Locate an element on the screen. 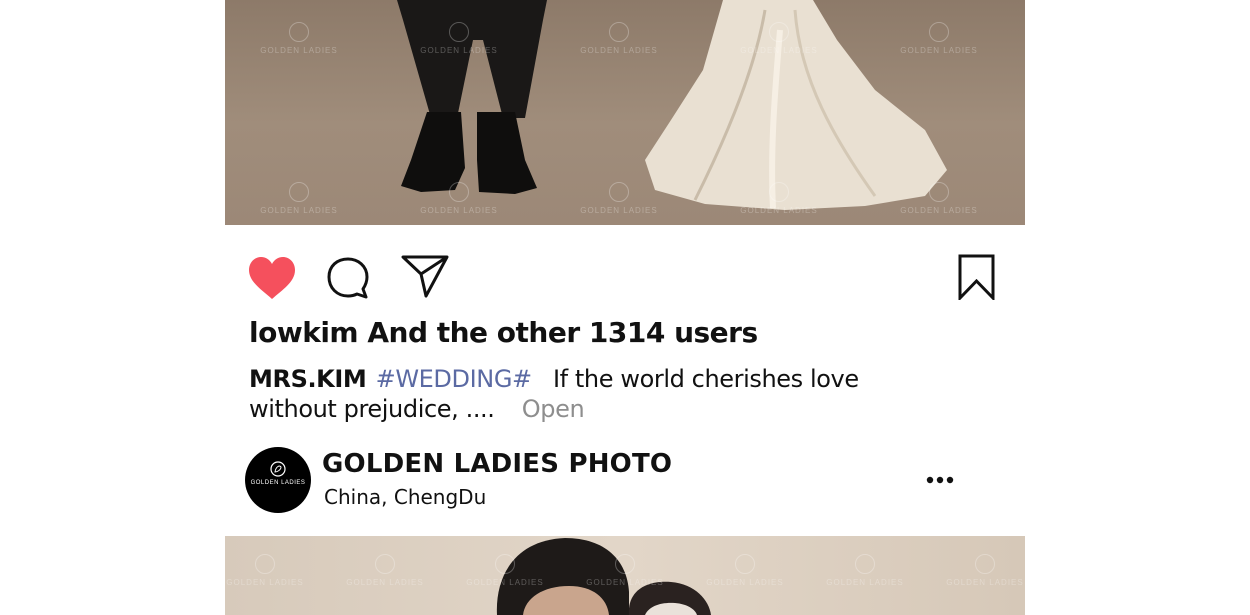  bookmark-icon is located at coordinates (977, 277).